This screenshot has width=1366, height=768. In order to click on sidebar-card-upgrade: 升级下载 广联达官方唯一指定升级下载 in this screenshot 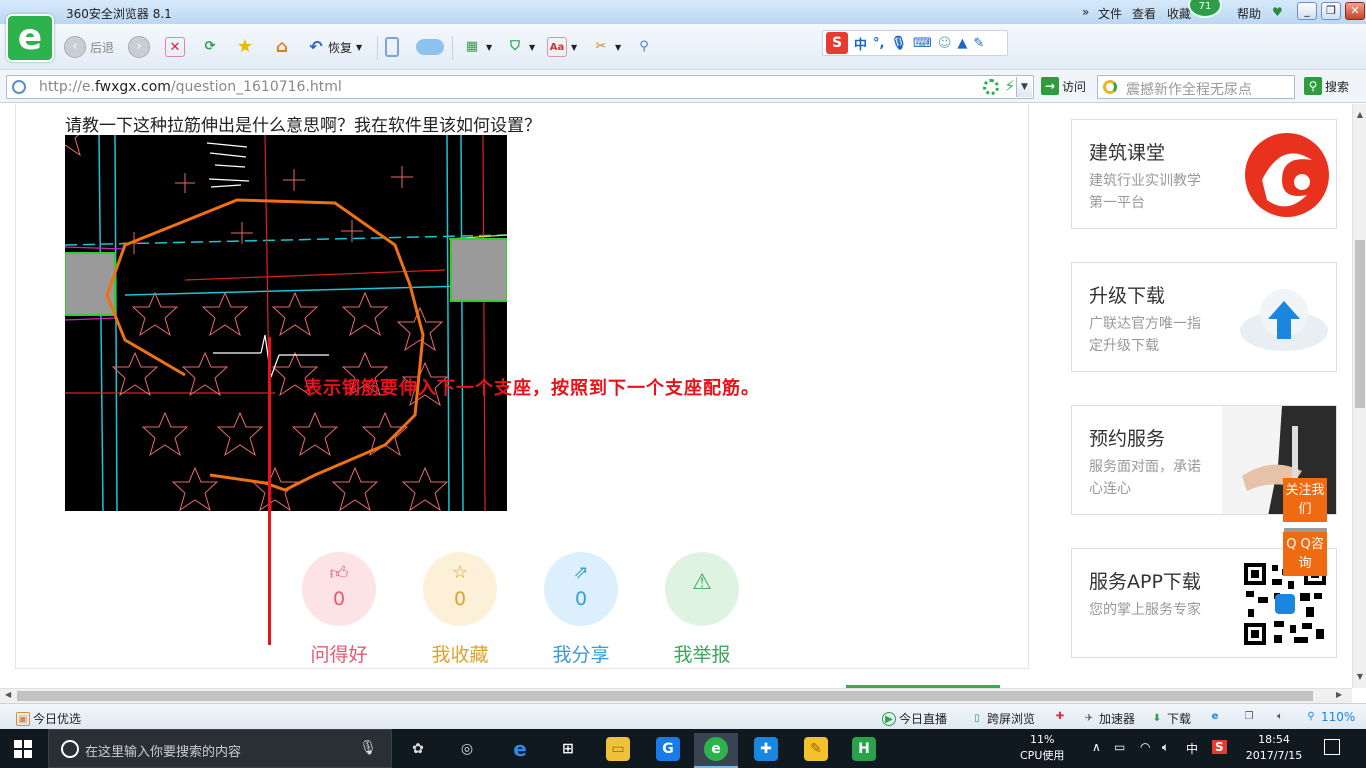, I will do `click(1204, 317)`.